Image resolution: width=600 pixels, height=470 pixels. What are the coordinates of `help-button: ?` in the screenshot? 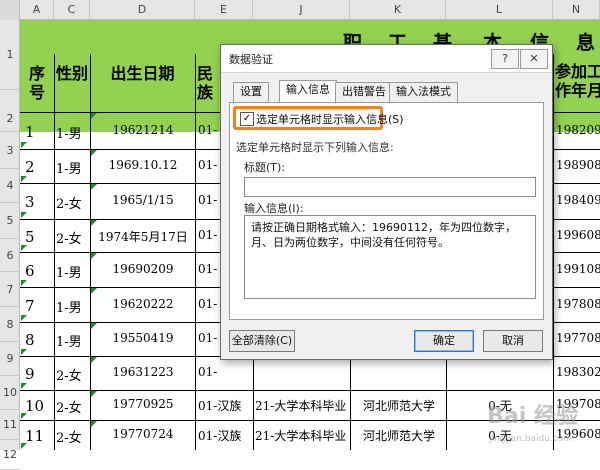 It's located at (505, 59).